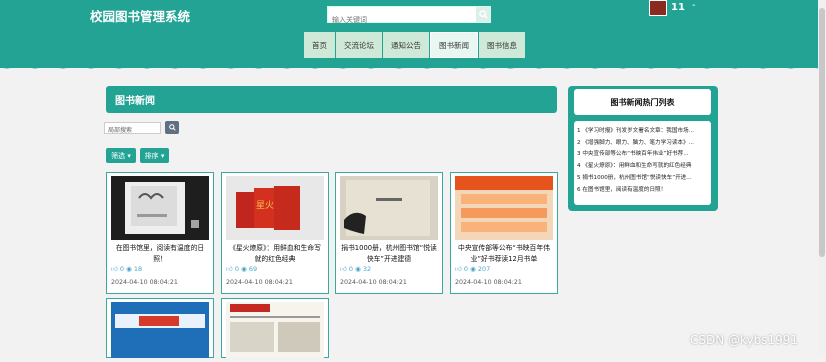  Describe the element at coordinates (502, 45) in the screenshot. I see `nav-book-info: 图书信息` at that location.